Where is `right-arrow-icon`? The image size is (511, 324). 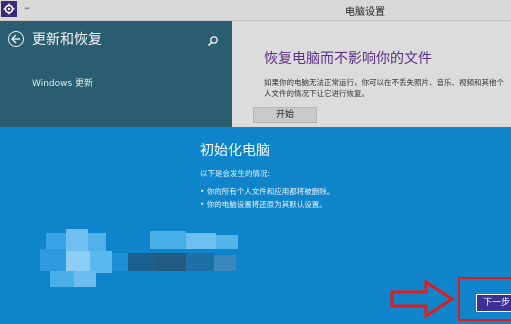 right-arrow-icon is located at coordinates (422, 299).